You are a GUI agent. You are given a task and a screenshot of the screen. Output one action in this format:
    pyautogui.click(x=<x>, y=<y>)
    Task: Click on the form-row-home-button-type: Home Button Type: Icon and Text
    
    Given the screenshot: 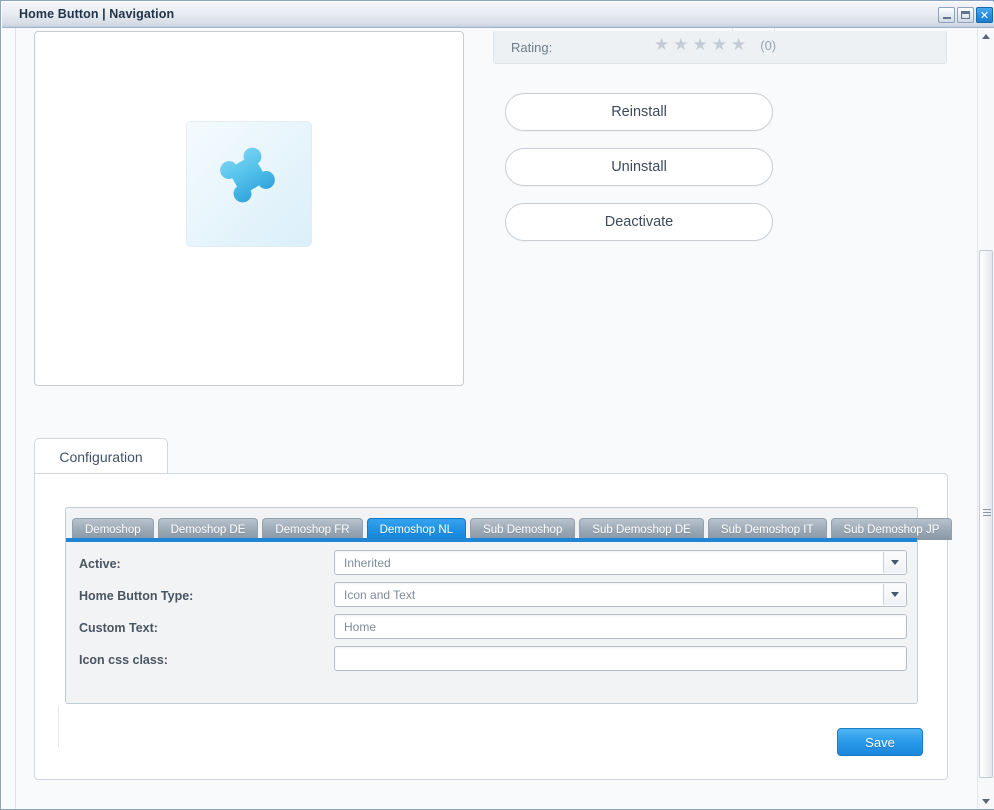 What is the action you would take?
    pyautogui.click(x=491, y=598)
    